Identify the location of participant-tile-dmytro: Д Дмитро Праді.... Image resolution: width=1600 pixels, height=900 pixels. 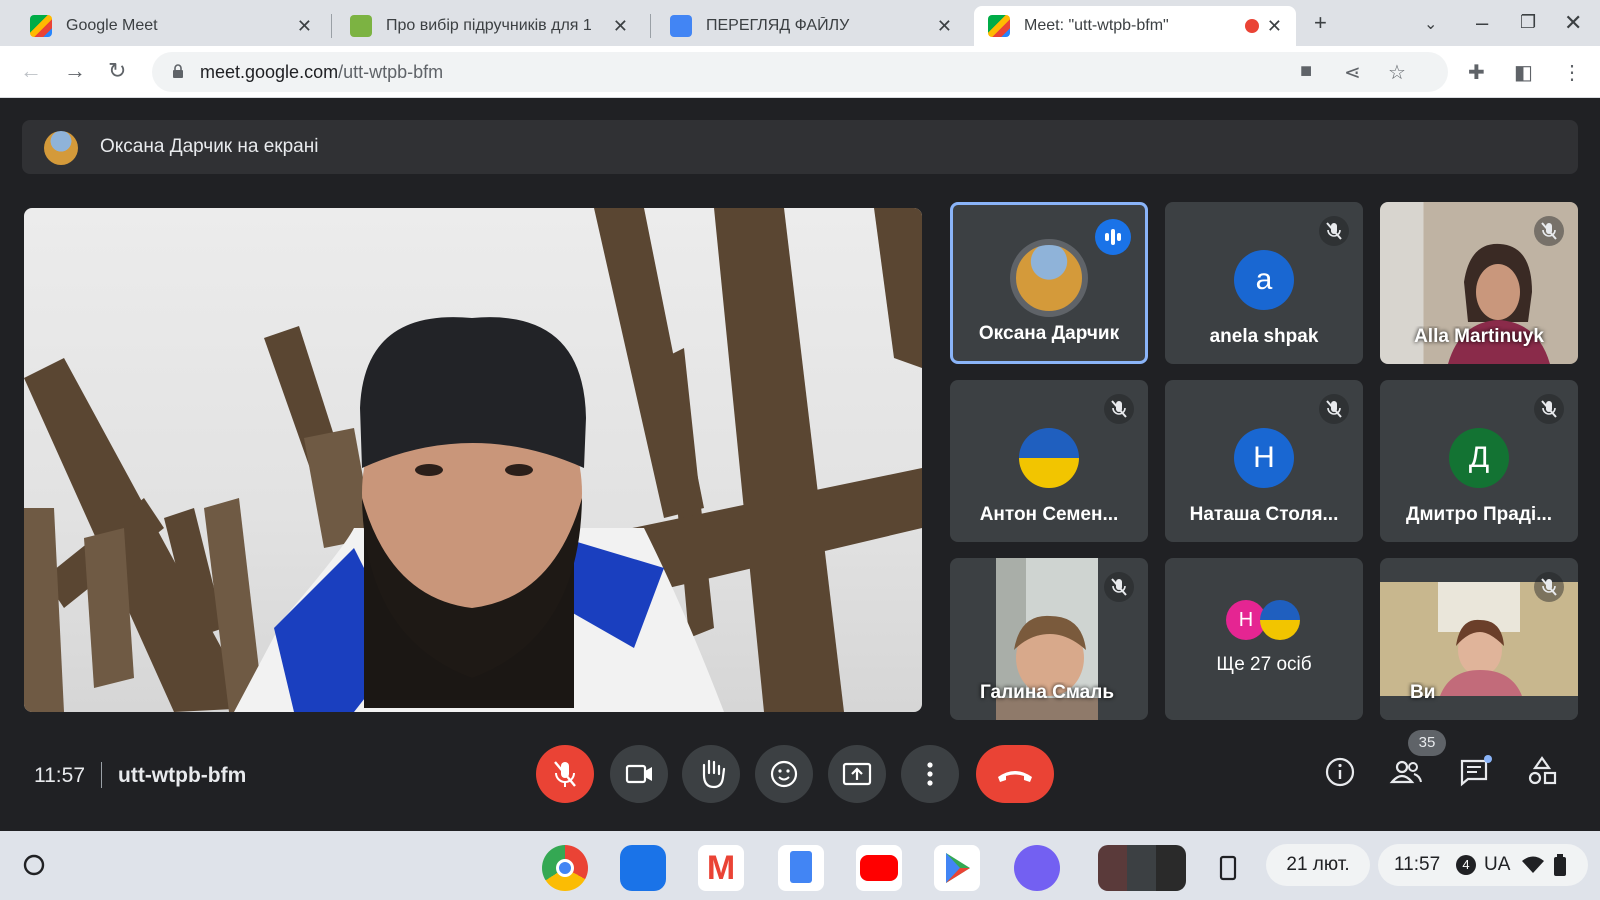
(1479, 461).